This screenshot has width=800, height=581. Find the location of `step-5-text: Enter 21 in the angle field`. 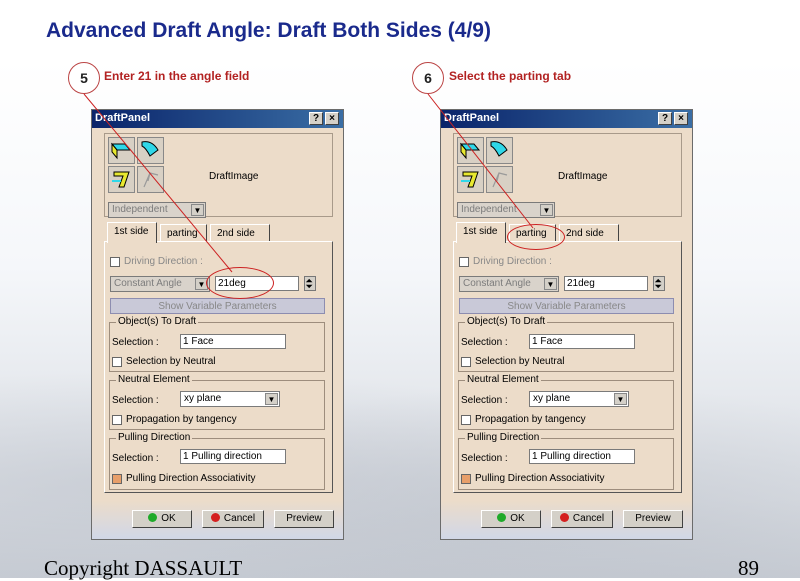

step-5-text: Enter 21 in the angle field is located at coordinates (177, 76).